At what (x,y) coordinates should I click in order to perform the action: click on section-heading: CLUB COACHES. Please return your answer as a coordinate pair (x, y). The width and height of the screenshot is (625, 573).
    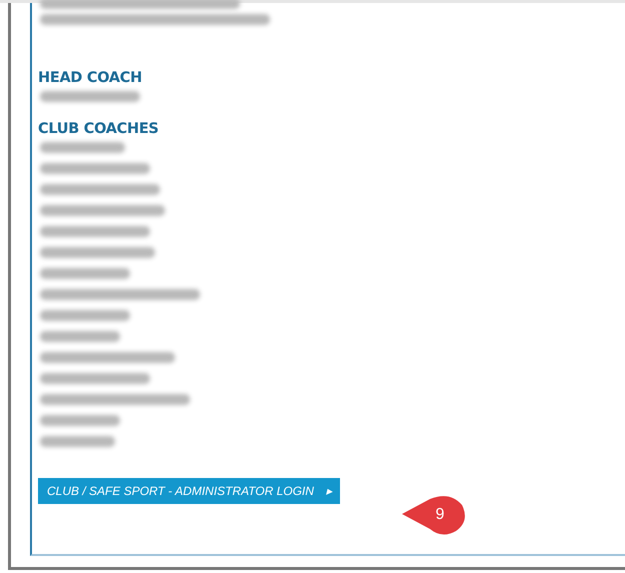
    Looking at the image, I should click on (98, 129).